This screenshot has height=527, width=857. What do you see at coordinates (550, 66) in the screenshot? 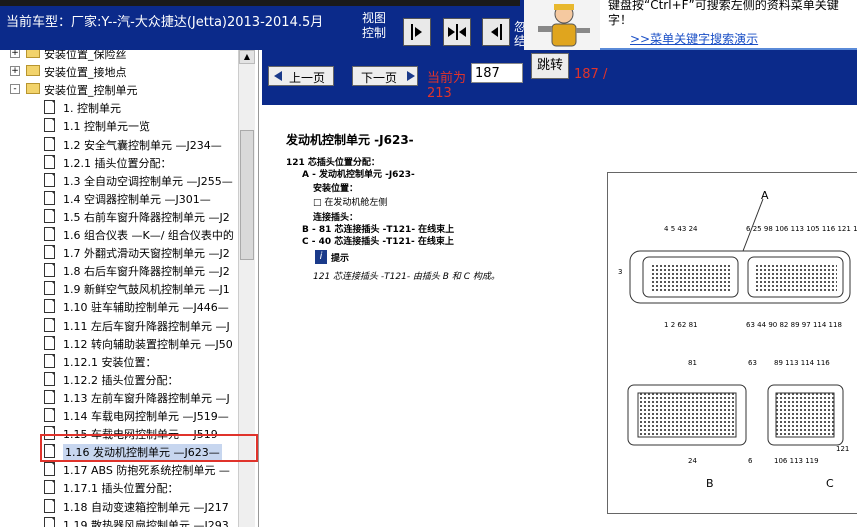
I see `go-button: 跳转` at bounding box center [550, 66].